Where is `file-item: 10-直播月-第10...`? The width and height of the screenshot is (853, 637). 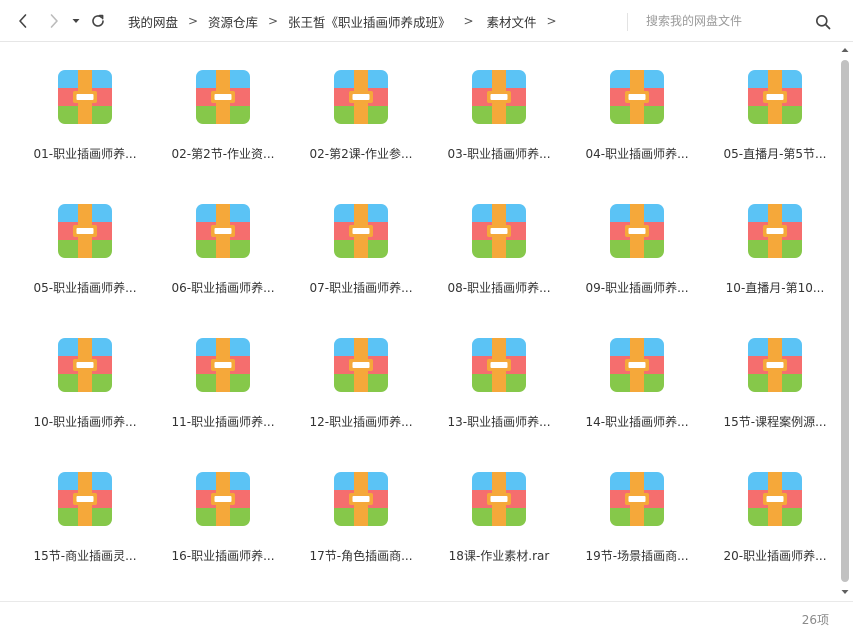
file-item: 10-直播月-第10... is located at coordinates (775, 235).